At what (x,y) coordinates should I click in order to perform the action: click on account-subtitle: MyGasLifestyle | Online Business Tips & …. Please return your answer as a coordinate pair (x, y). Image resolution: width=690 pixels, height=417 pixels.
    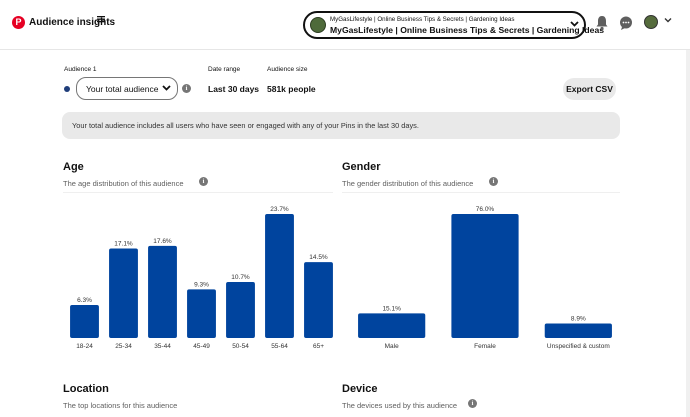
    Looking at the image, I should click on (422, 19).